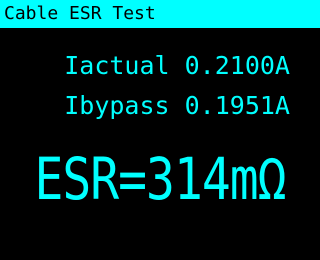 This screenshot has height=260, width=320. I want to click on iactual-reading: Iactual 0.2100A, so click(177, 65).